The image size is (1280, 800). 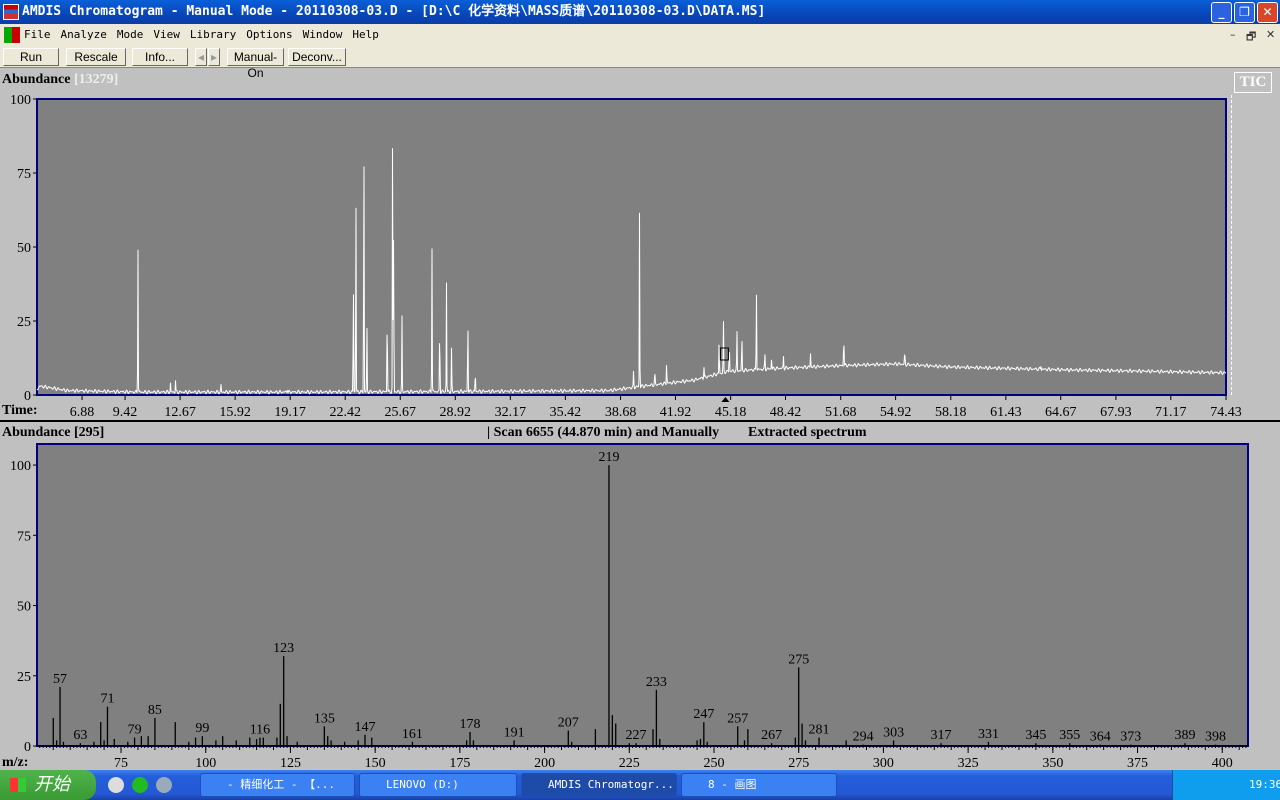 I want to click on spectrum-peak-label: 331, so click(x=988, y=734).